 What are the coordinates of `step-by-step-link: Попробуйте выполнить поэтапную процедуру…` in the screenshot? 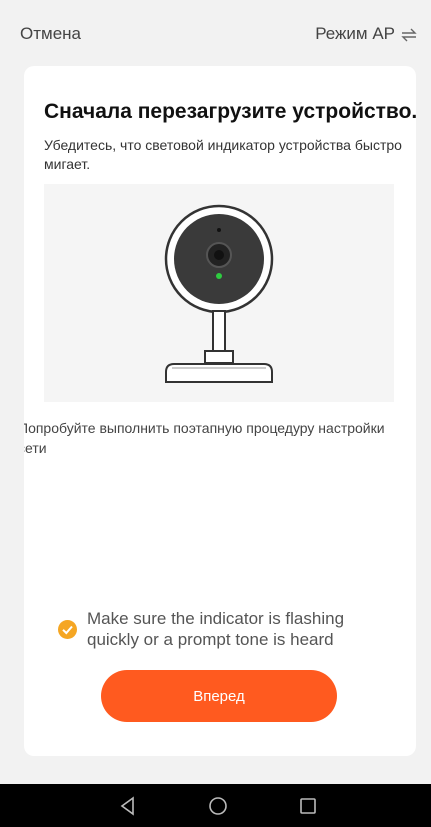 It's located at (216, 438).